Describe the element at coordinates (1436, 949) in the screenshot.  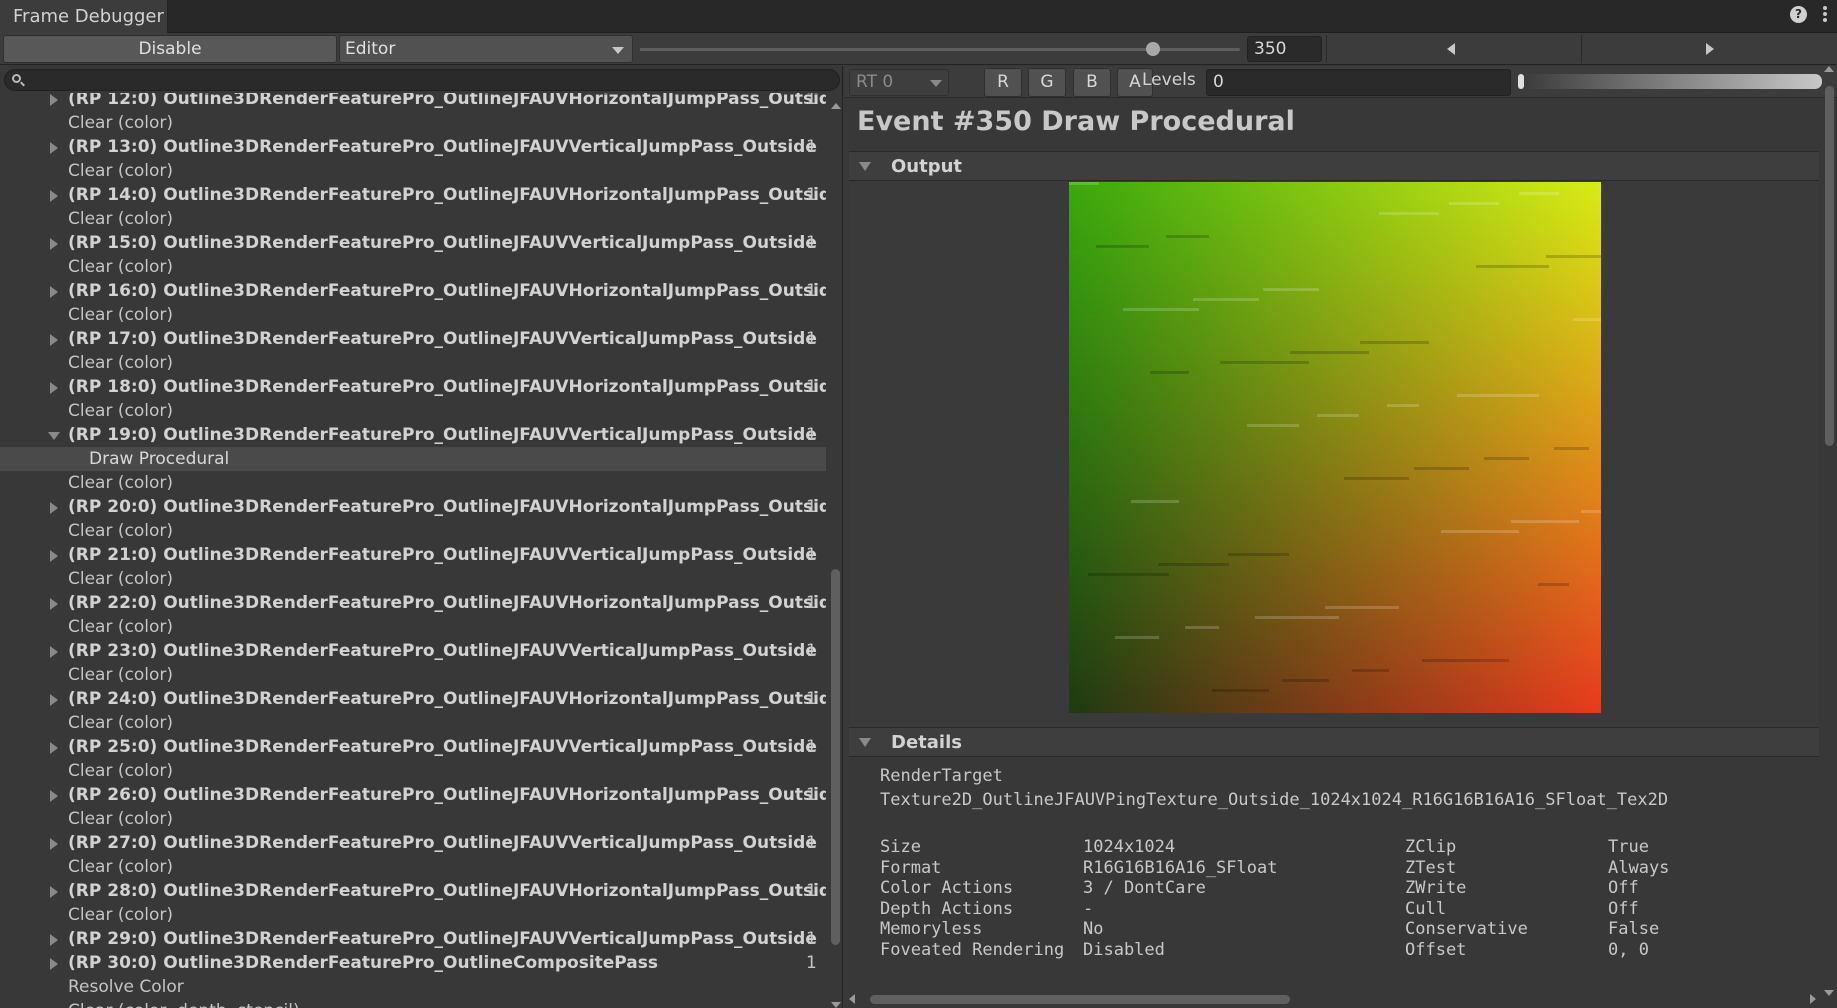
I see `detail-key: Offset` at that location.